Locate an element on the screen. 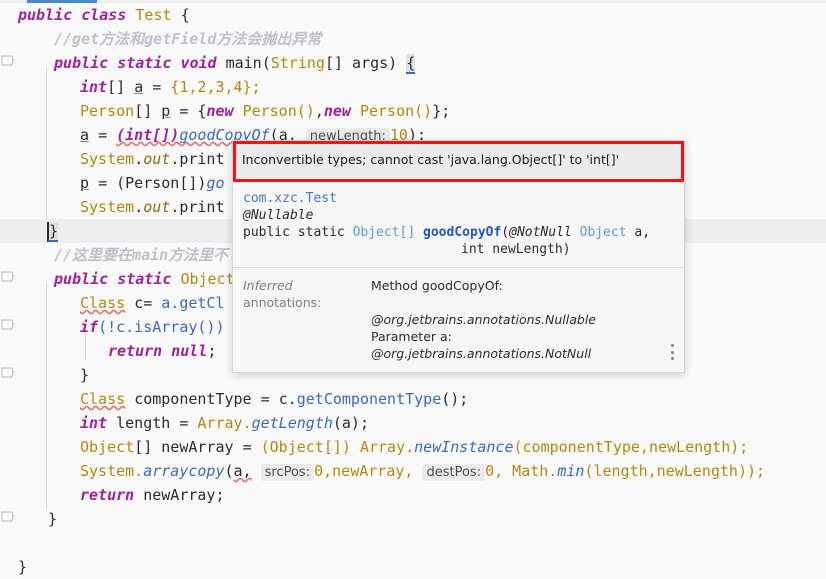  receiver: c. is located at coordinates (287, 399).